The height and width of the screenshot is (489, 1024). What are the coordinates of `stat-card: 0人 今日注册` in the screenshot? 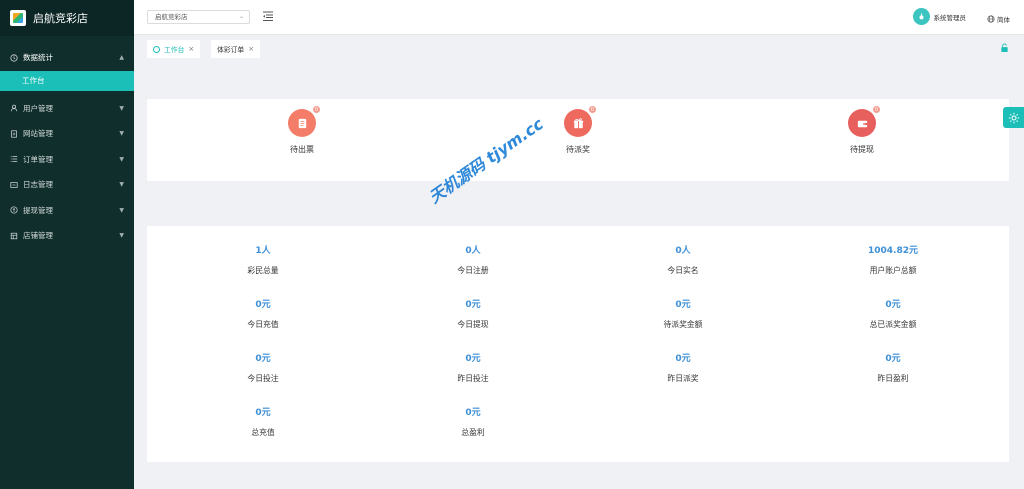 It's located at (473, 259).